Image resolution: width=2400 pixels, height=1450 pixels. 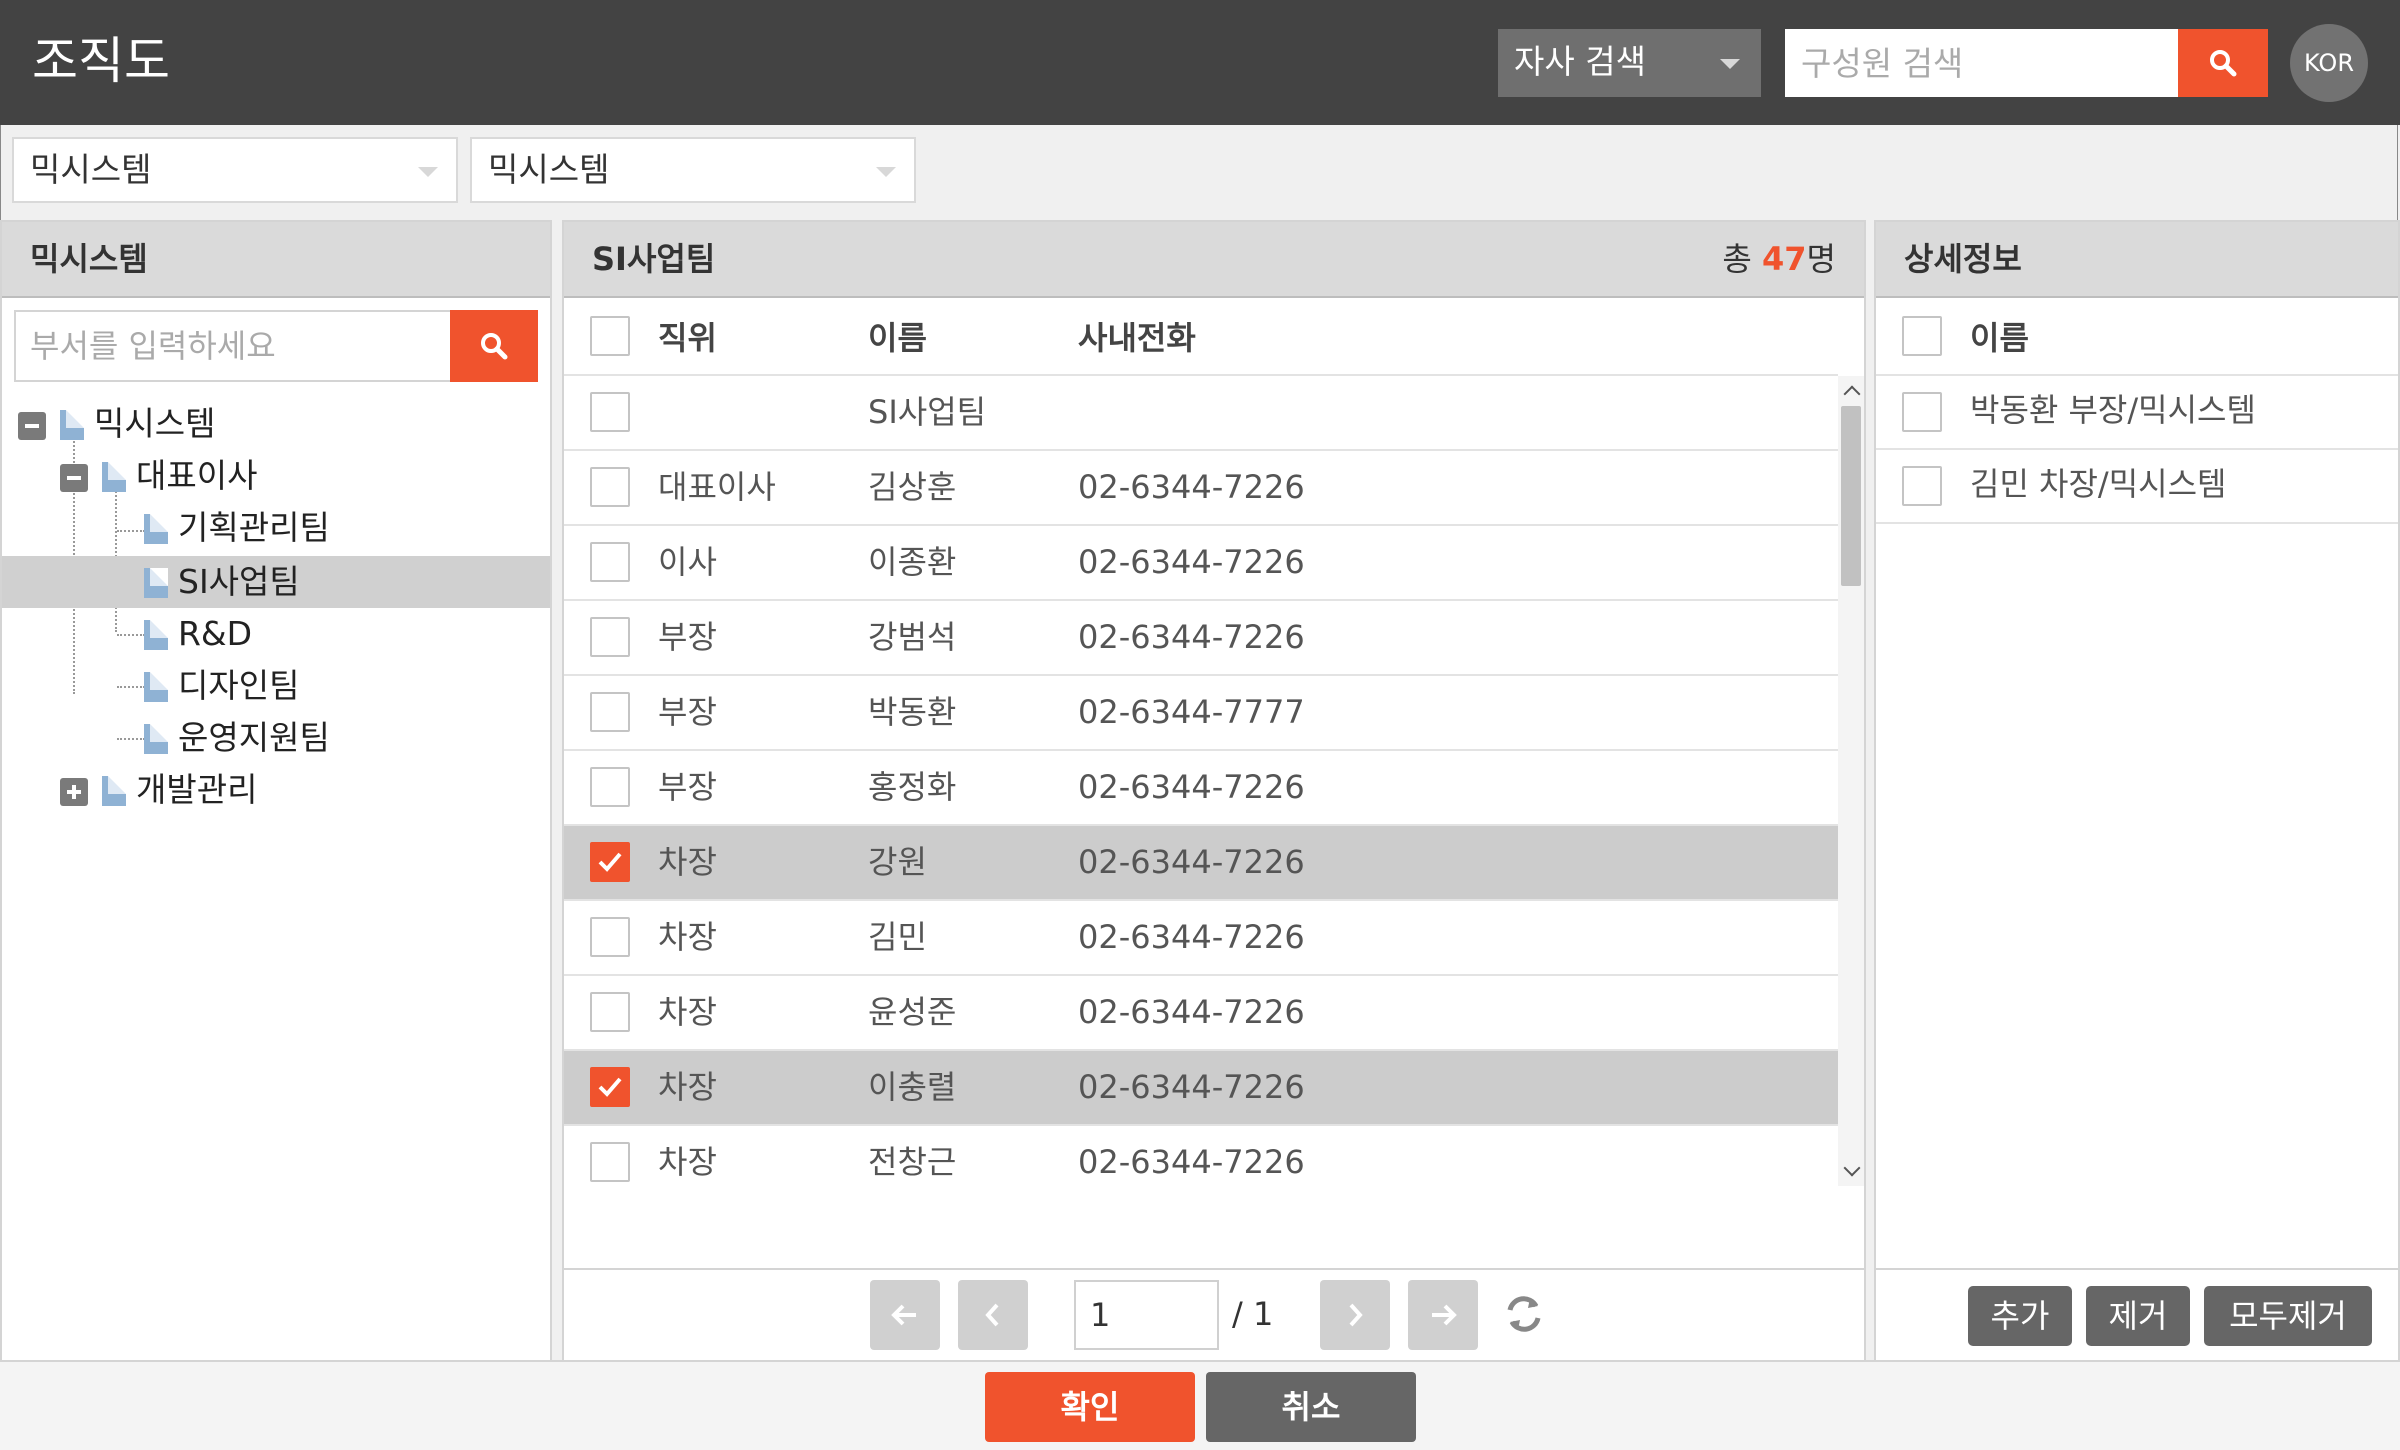 I want to click on tree-node-label: 개발관리, so click(x=197, y=789).